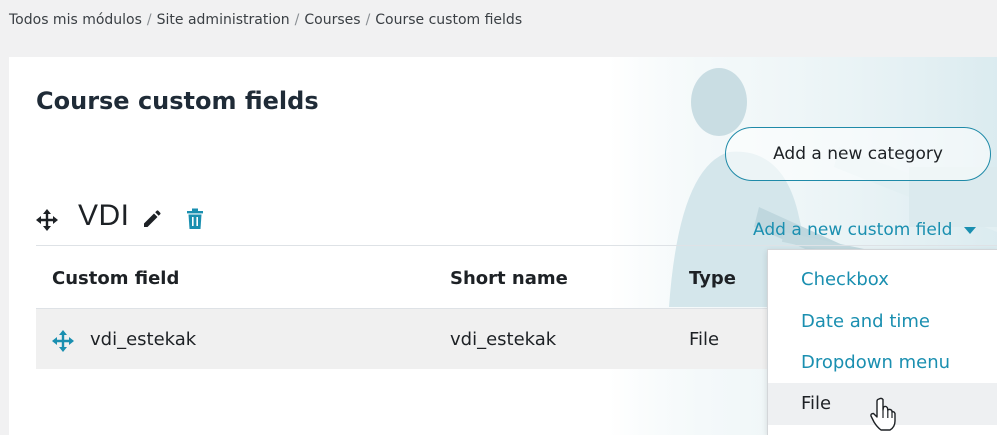 This screenshot has height=435, width=997. What do you see at coordinates (223, 20) in the screenshot?
I see `breadcrumb-item-site-administration: Site administration` at bounding box center [223, 20].